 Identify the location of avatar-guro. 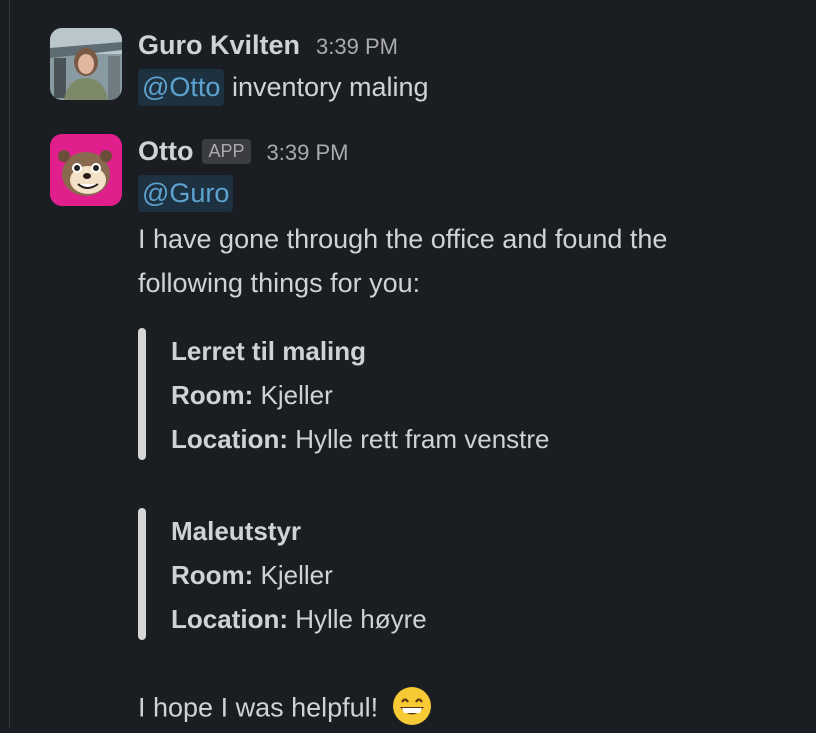
(86, 64).